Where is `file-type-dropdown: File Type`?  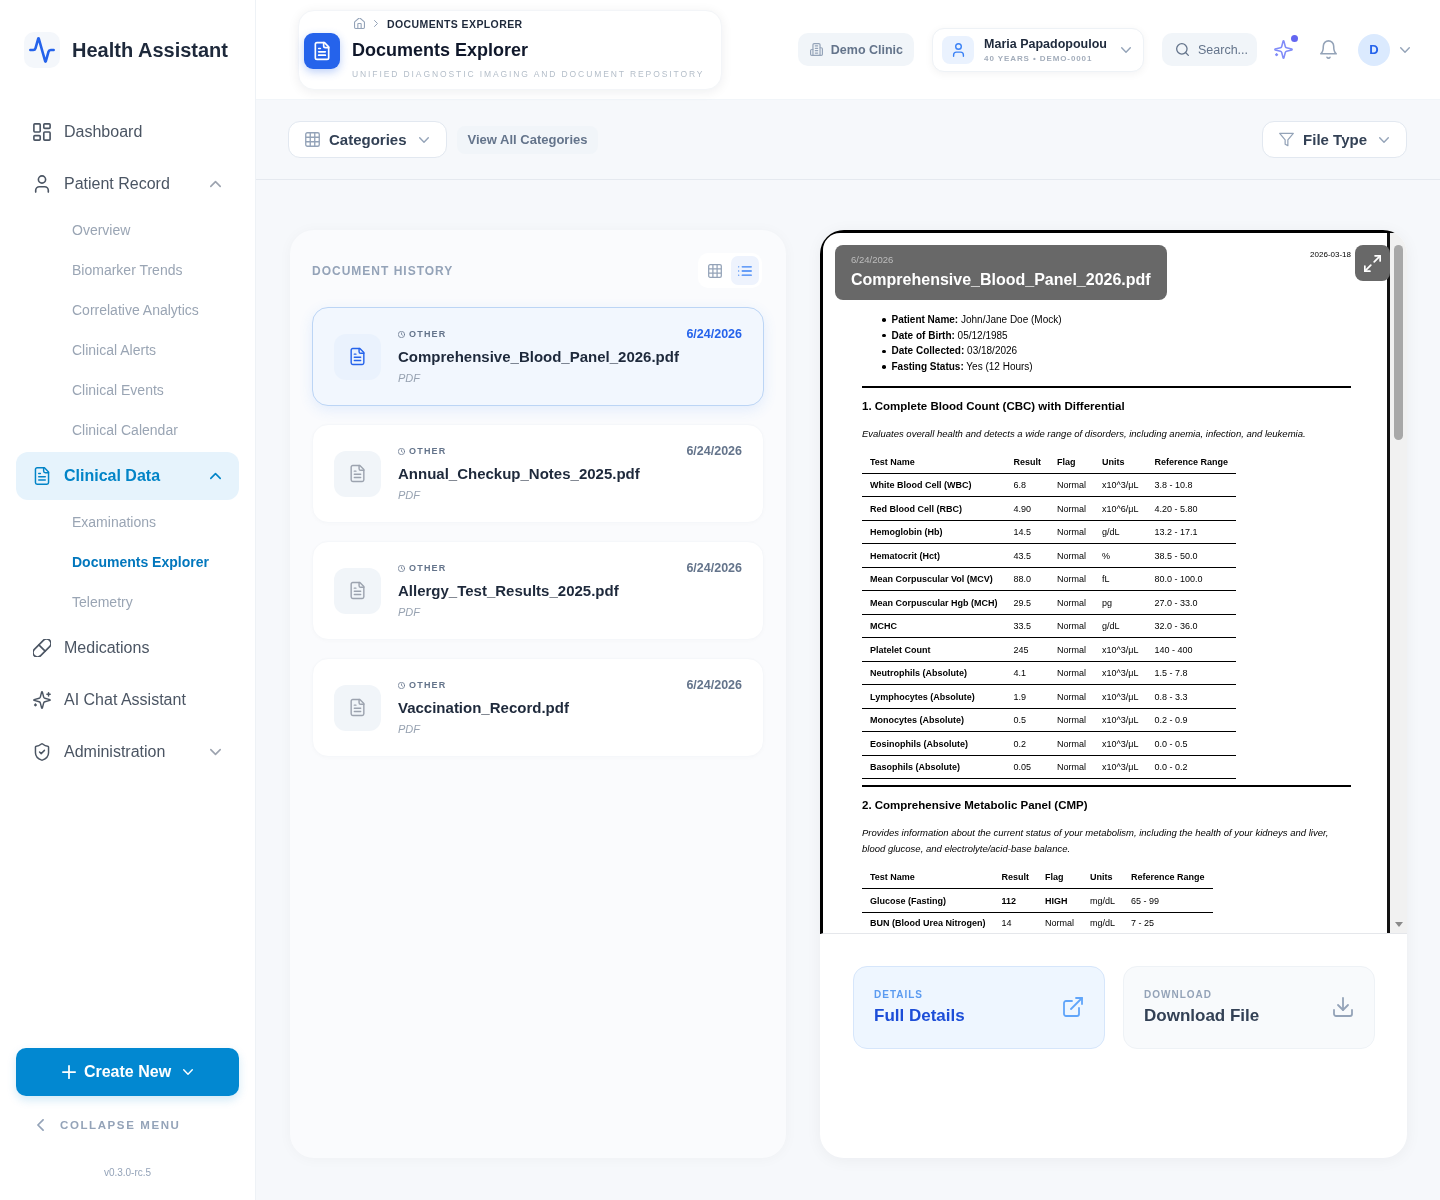
file-type-dropdown: File Type is located at coordinates (1334, 139).